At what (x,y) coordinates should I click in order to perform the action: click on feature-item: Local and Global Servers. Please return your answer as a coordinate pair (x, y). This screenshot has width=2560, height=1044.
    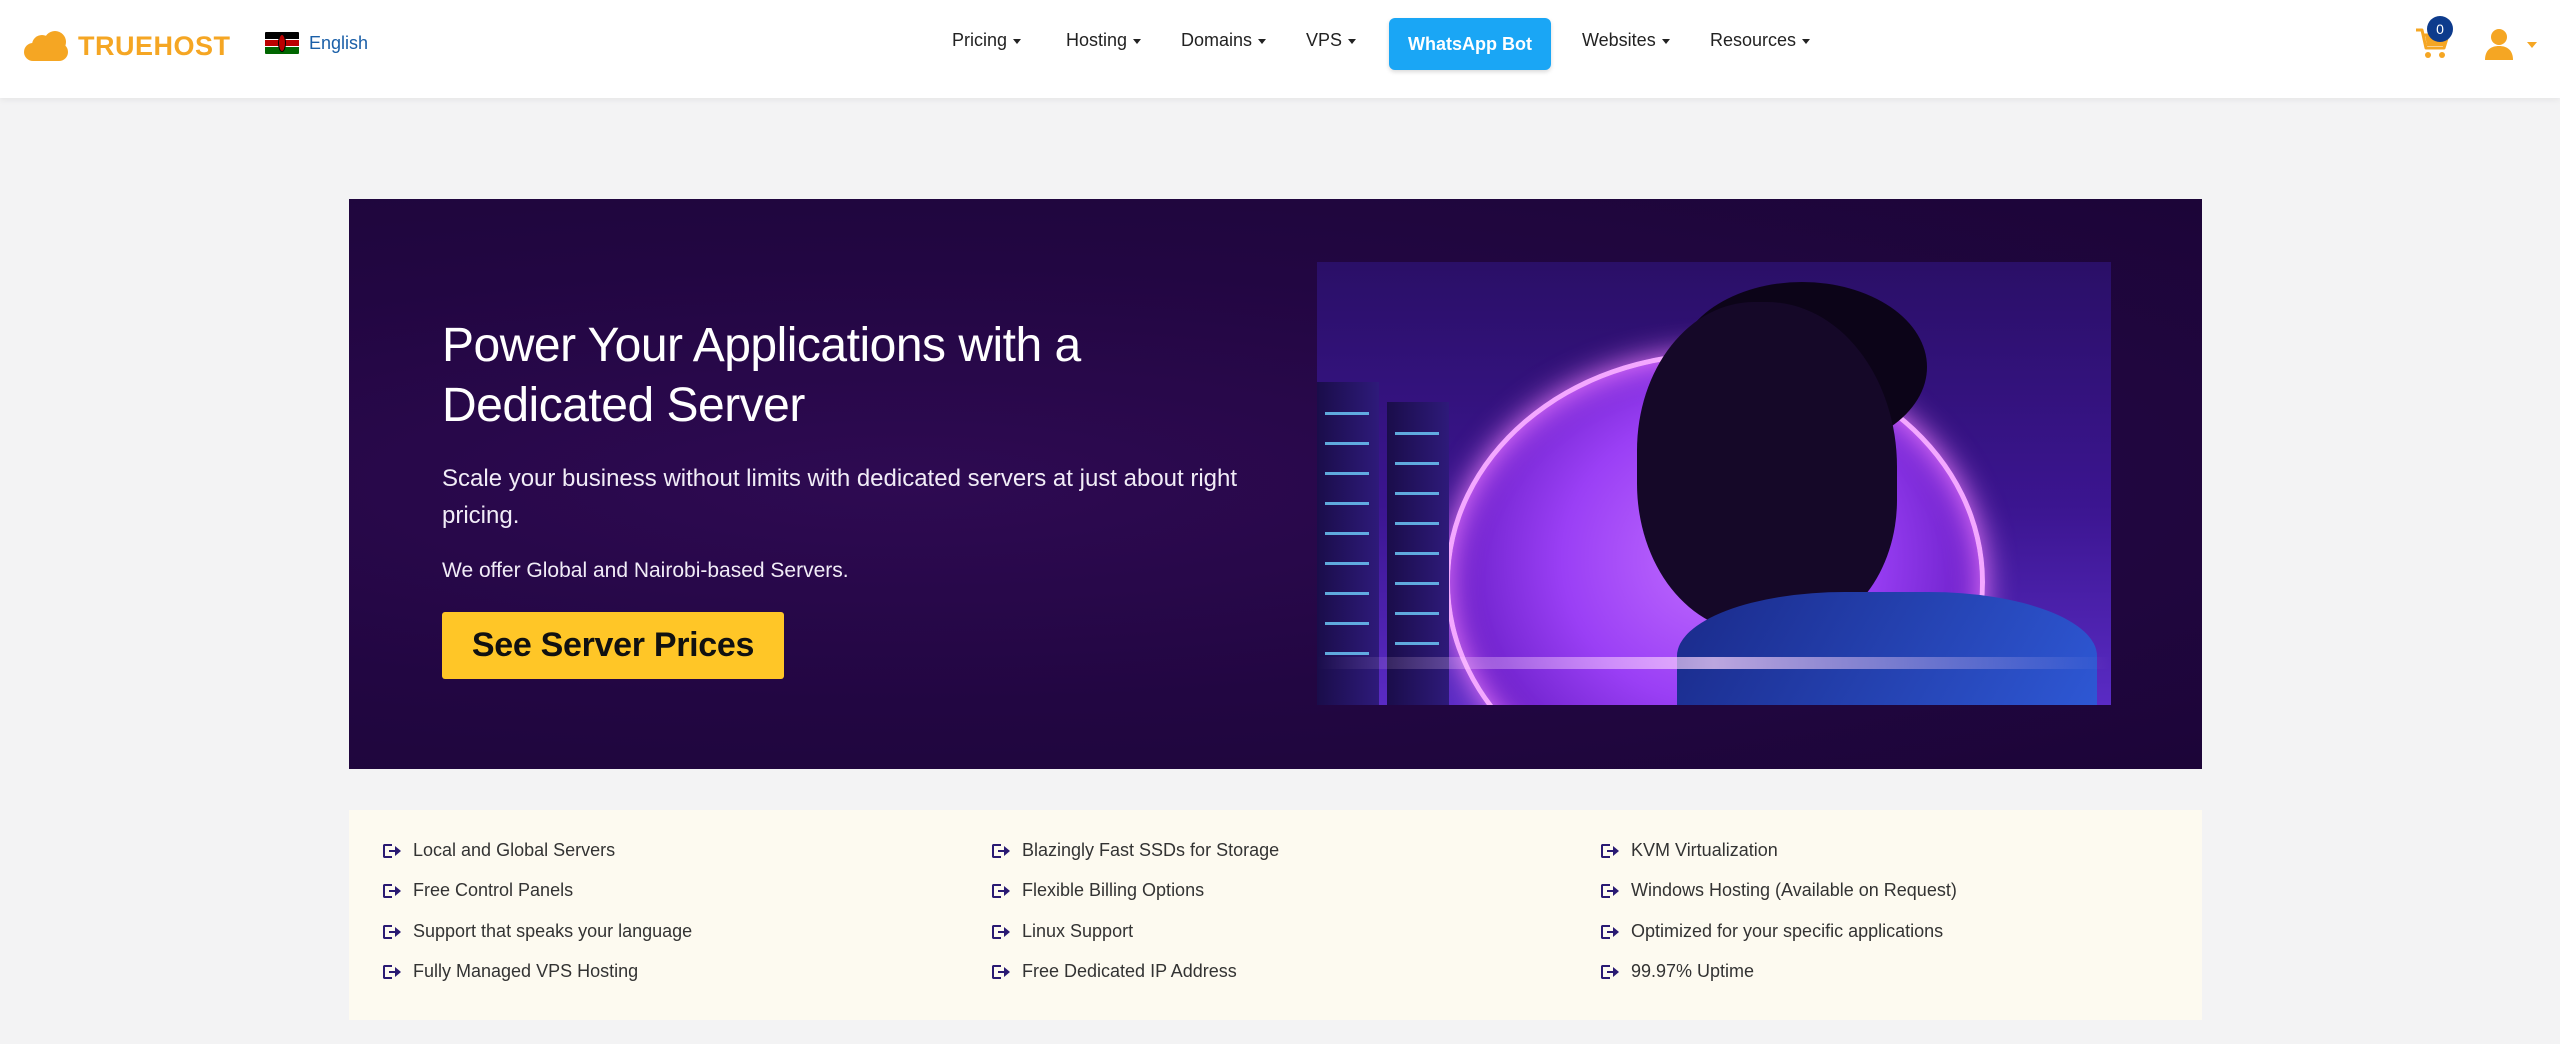
    Looking at the image, I should click on (499, 850).